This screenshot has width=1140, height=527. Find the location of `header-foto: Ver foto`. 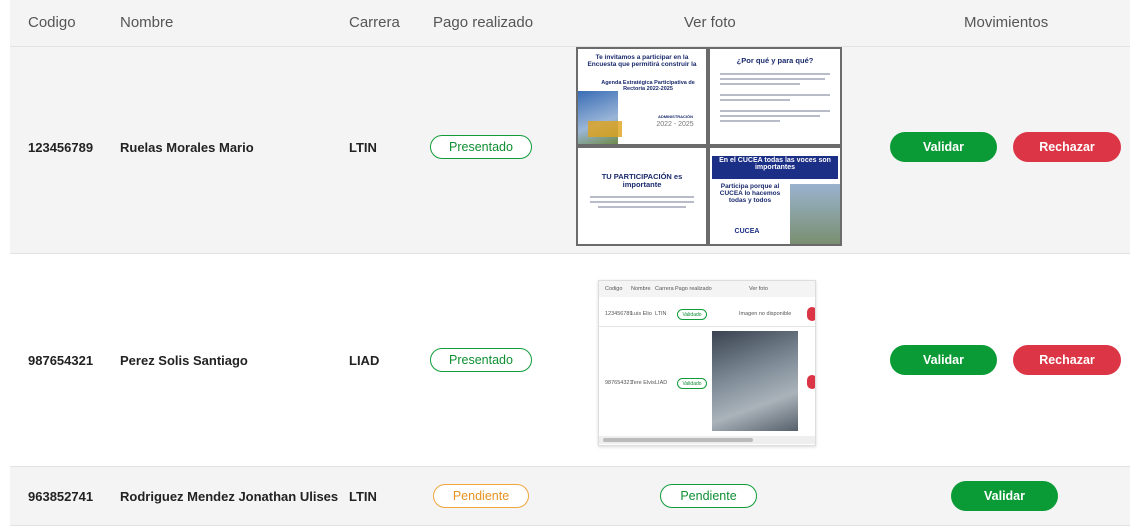

header-foto: Ver foto is located at coordinates (710, 22).